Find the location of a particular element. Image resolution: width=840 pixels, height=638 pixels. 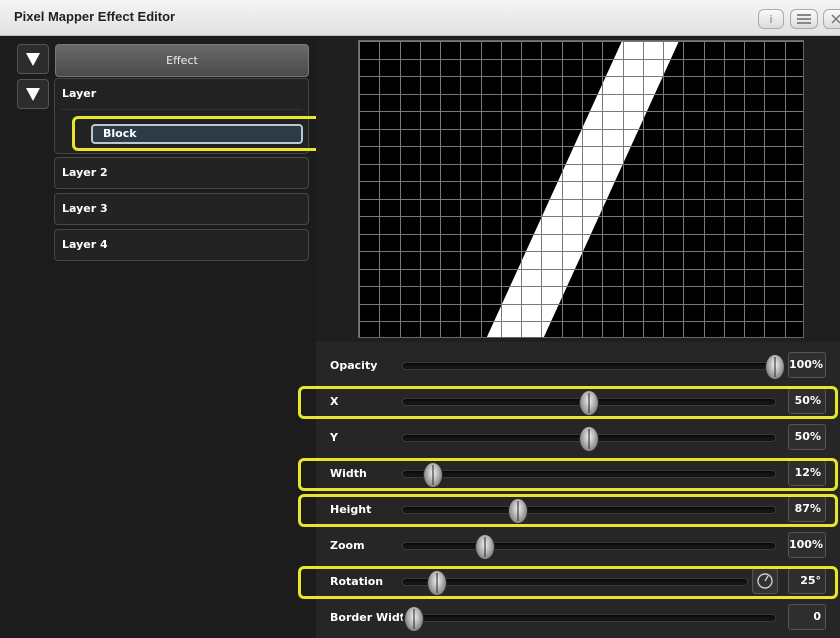

collapse-layer-button is located at coordinates (33, 94).